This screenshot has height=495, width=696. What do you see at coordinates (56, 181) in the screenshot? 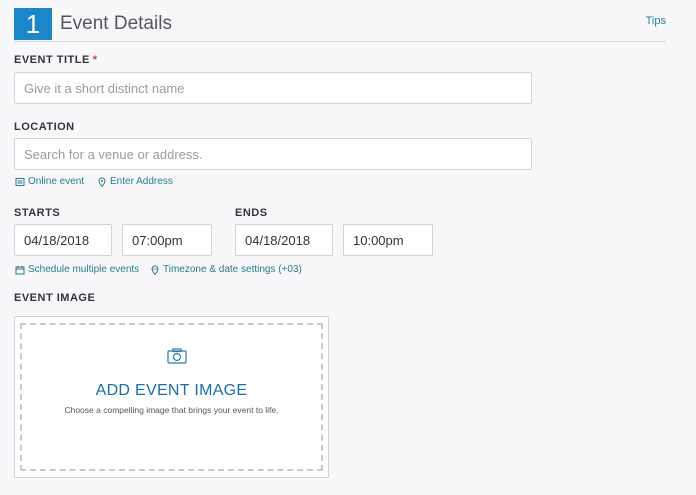
I see `online-event-label: Online event` at bounding box center [56, 181].